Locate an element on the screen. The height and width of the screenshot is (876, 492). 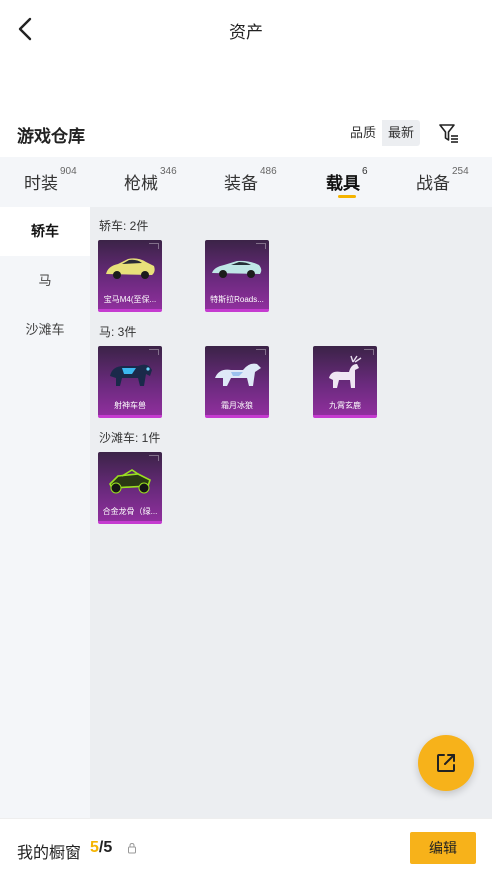
tab-label: 枪械 is located at coordinates (141, 183).